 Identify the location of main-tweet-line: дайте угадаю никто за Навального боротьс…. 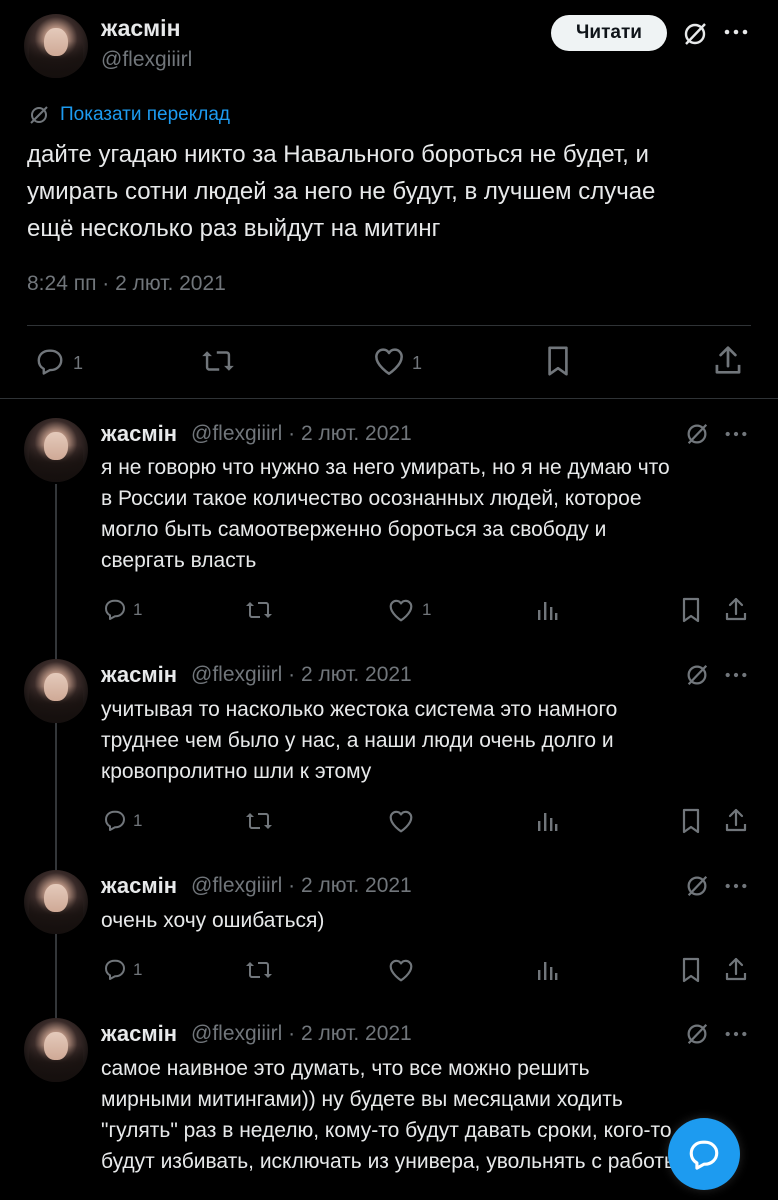
(338, 154).